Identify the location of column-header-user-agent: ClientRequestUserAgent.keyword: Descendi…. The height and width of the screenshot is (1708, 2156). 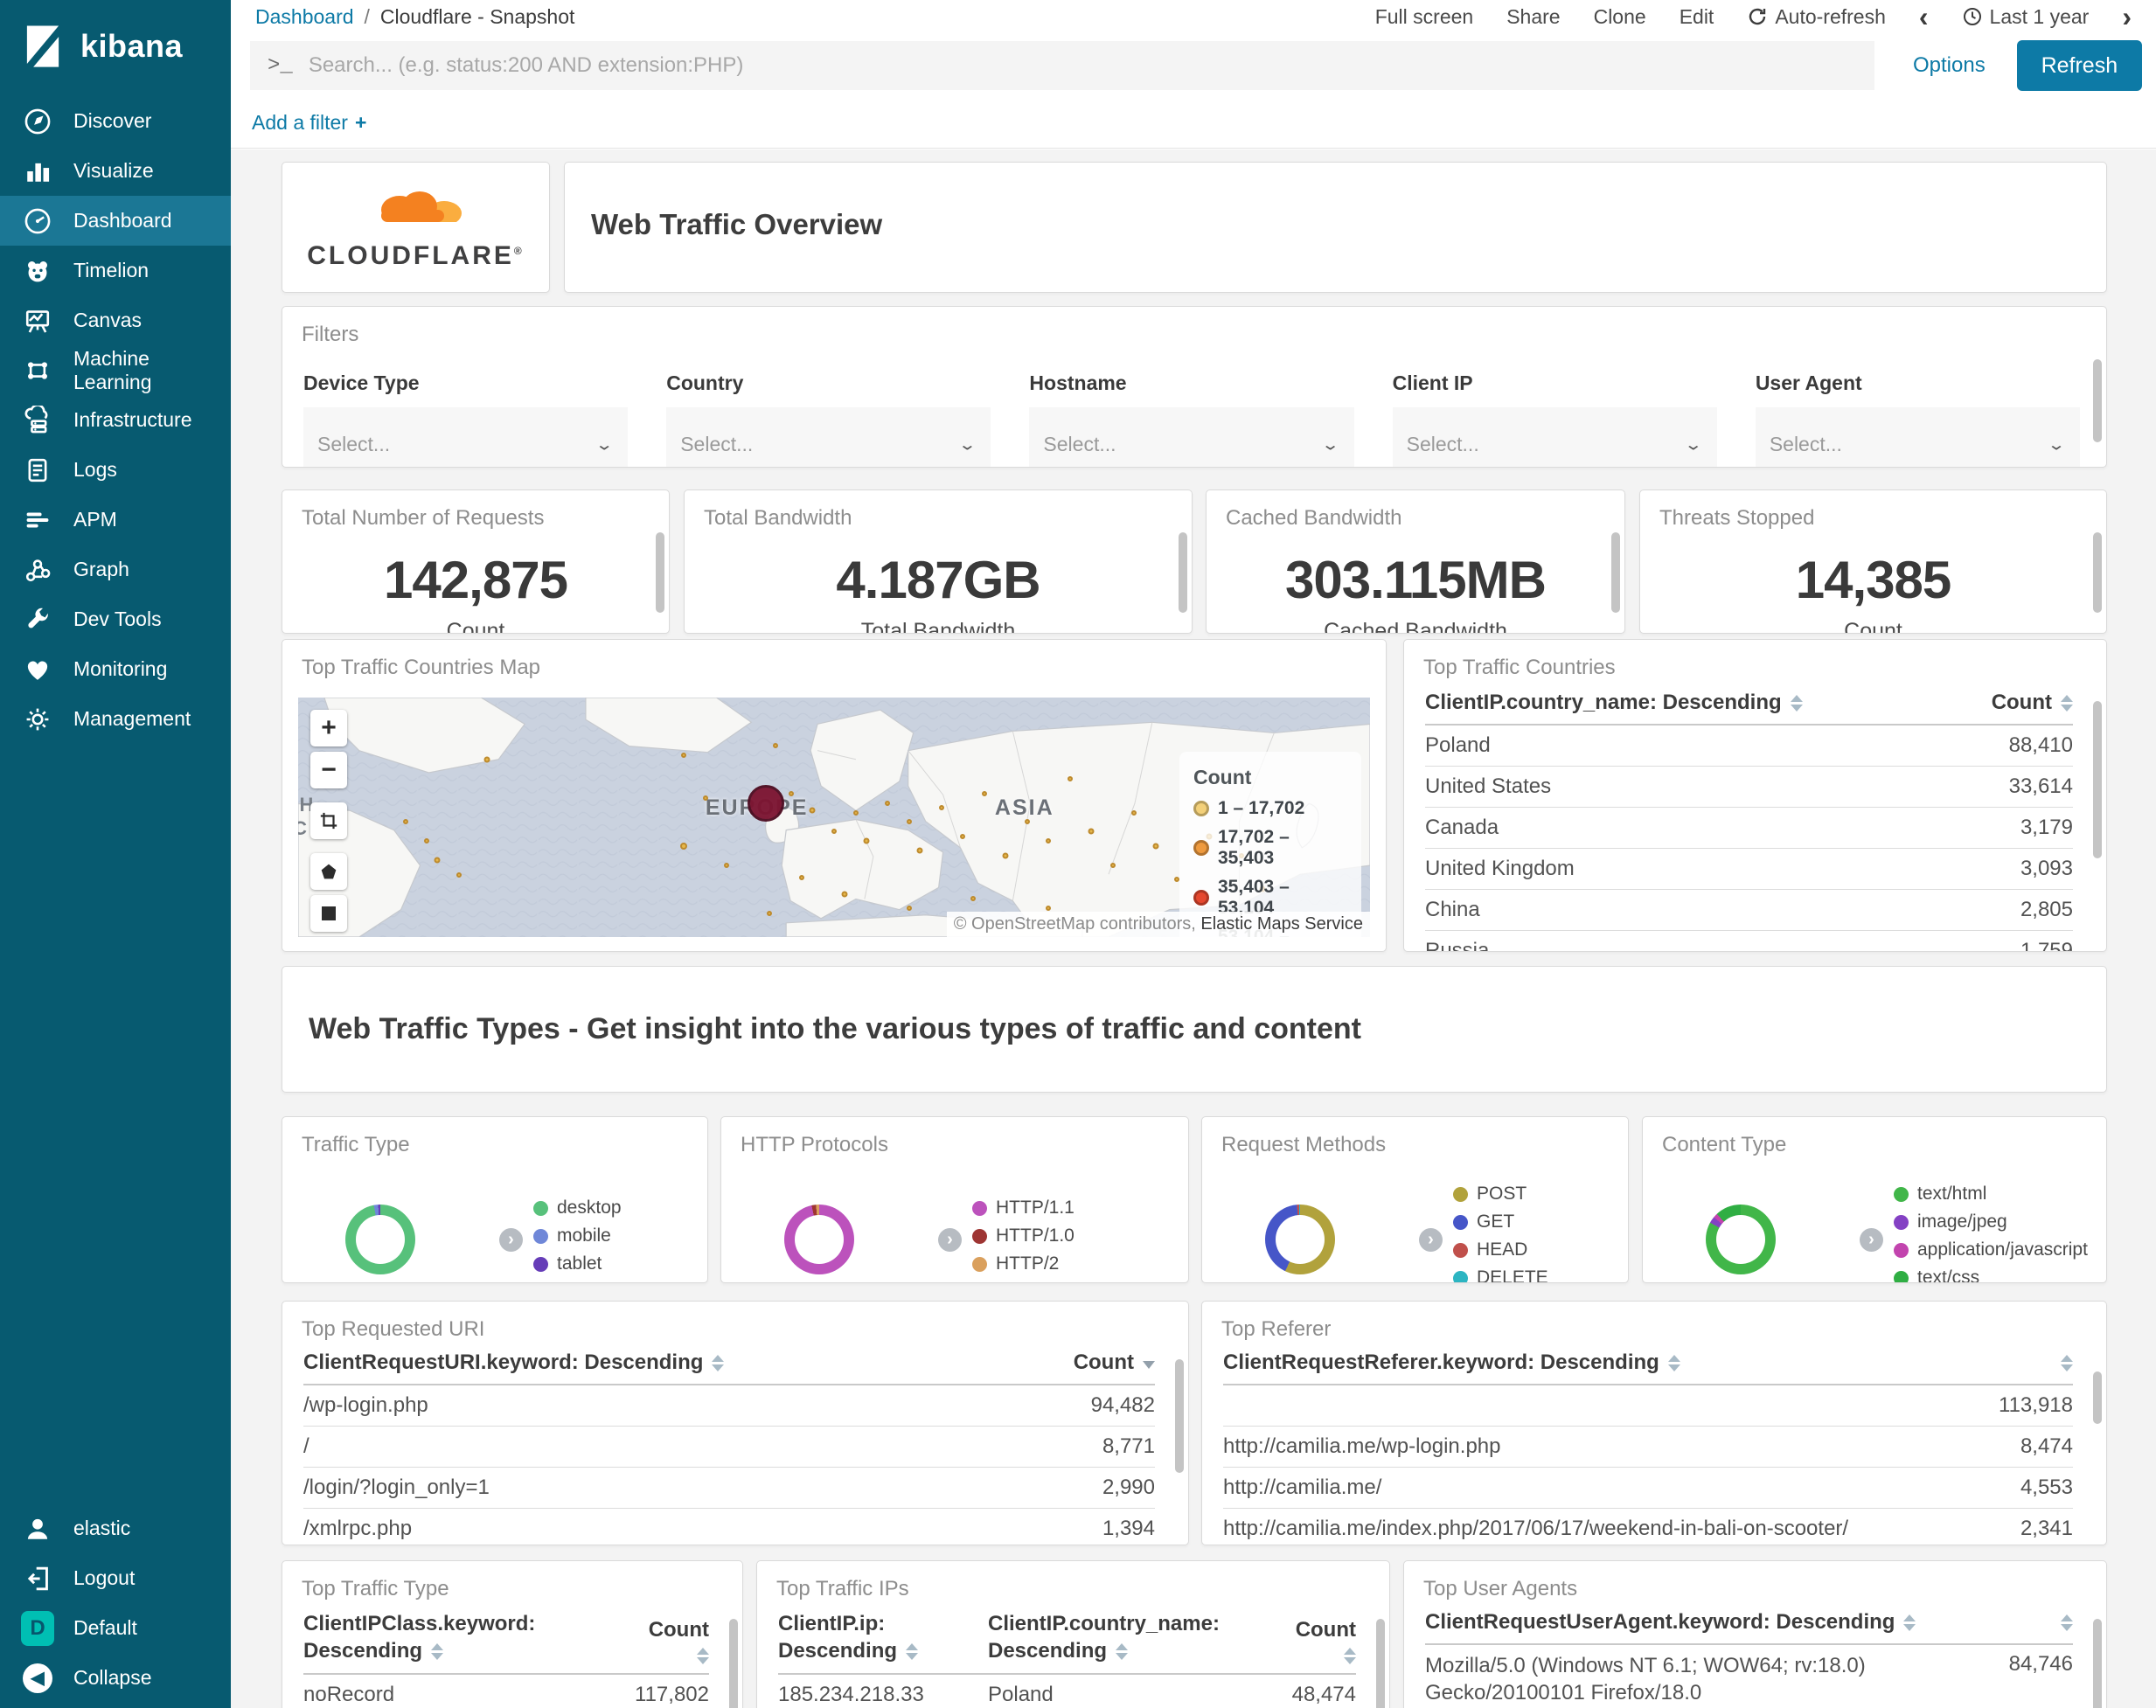
(1674, 1623).